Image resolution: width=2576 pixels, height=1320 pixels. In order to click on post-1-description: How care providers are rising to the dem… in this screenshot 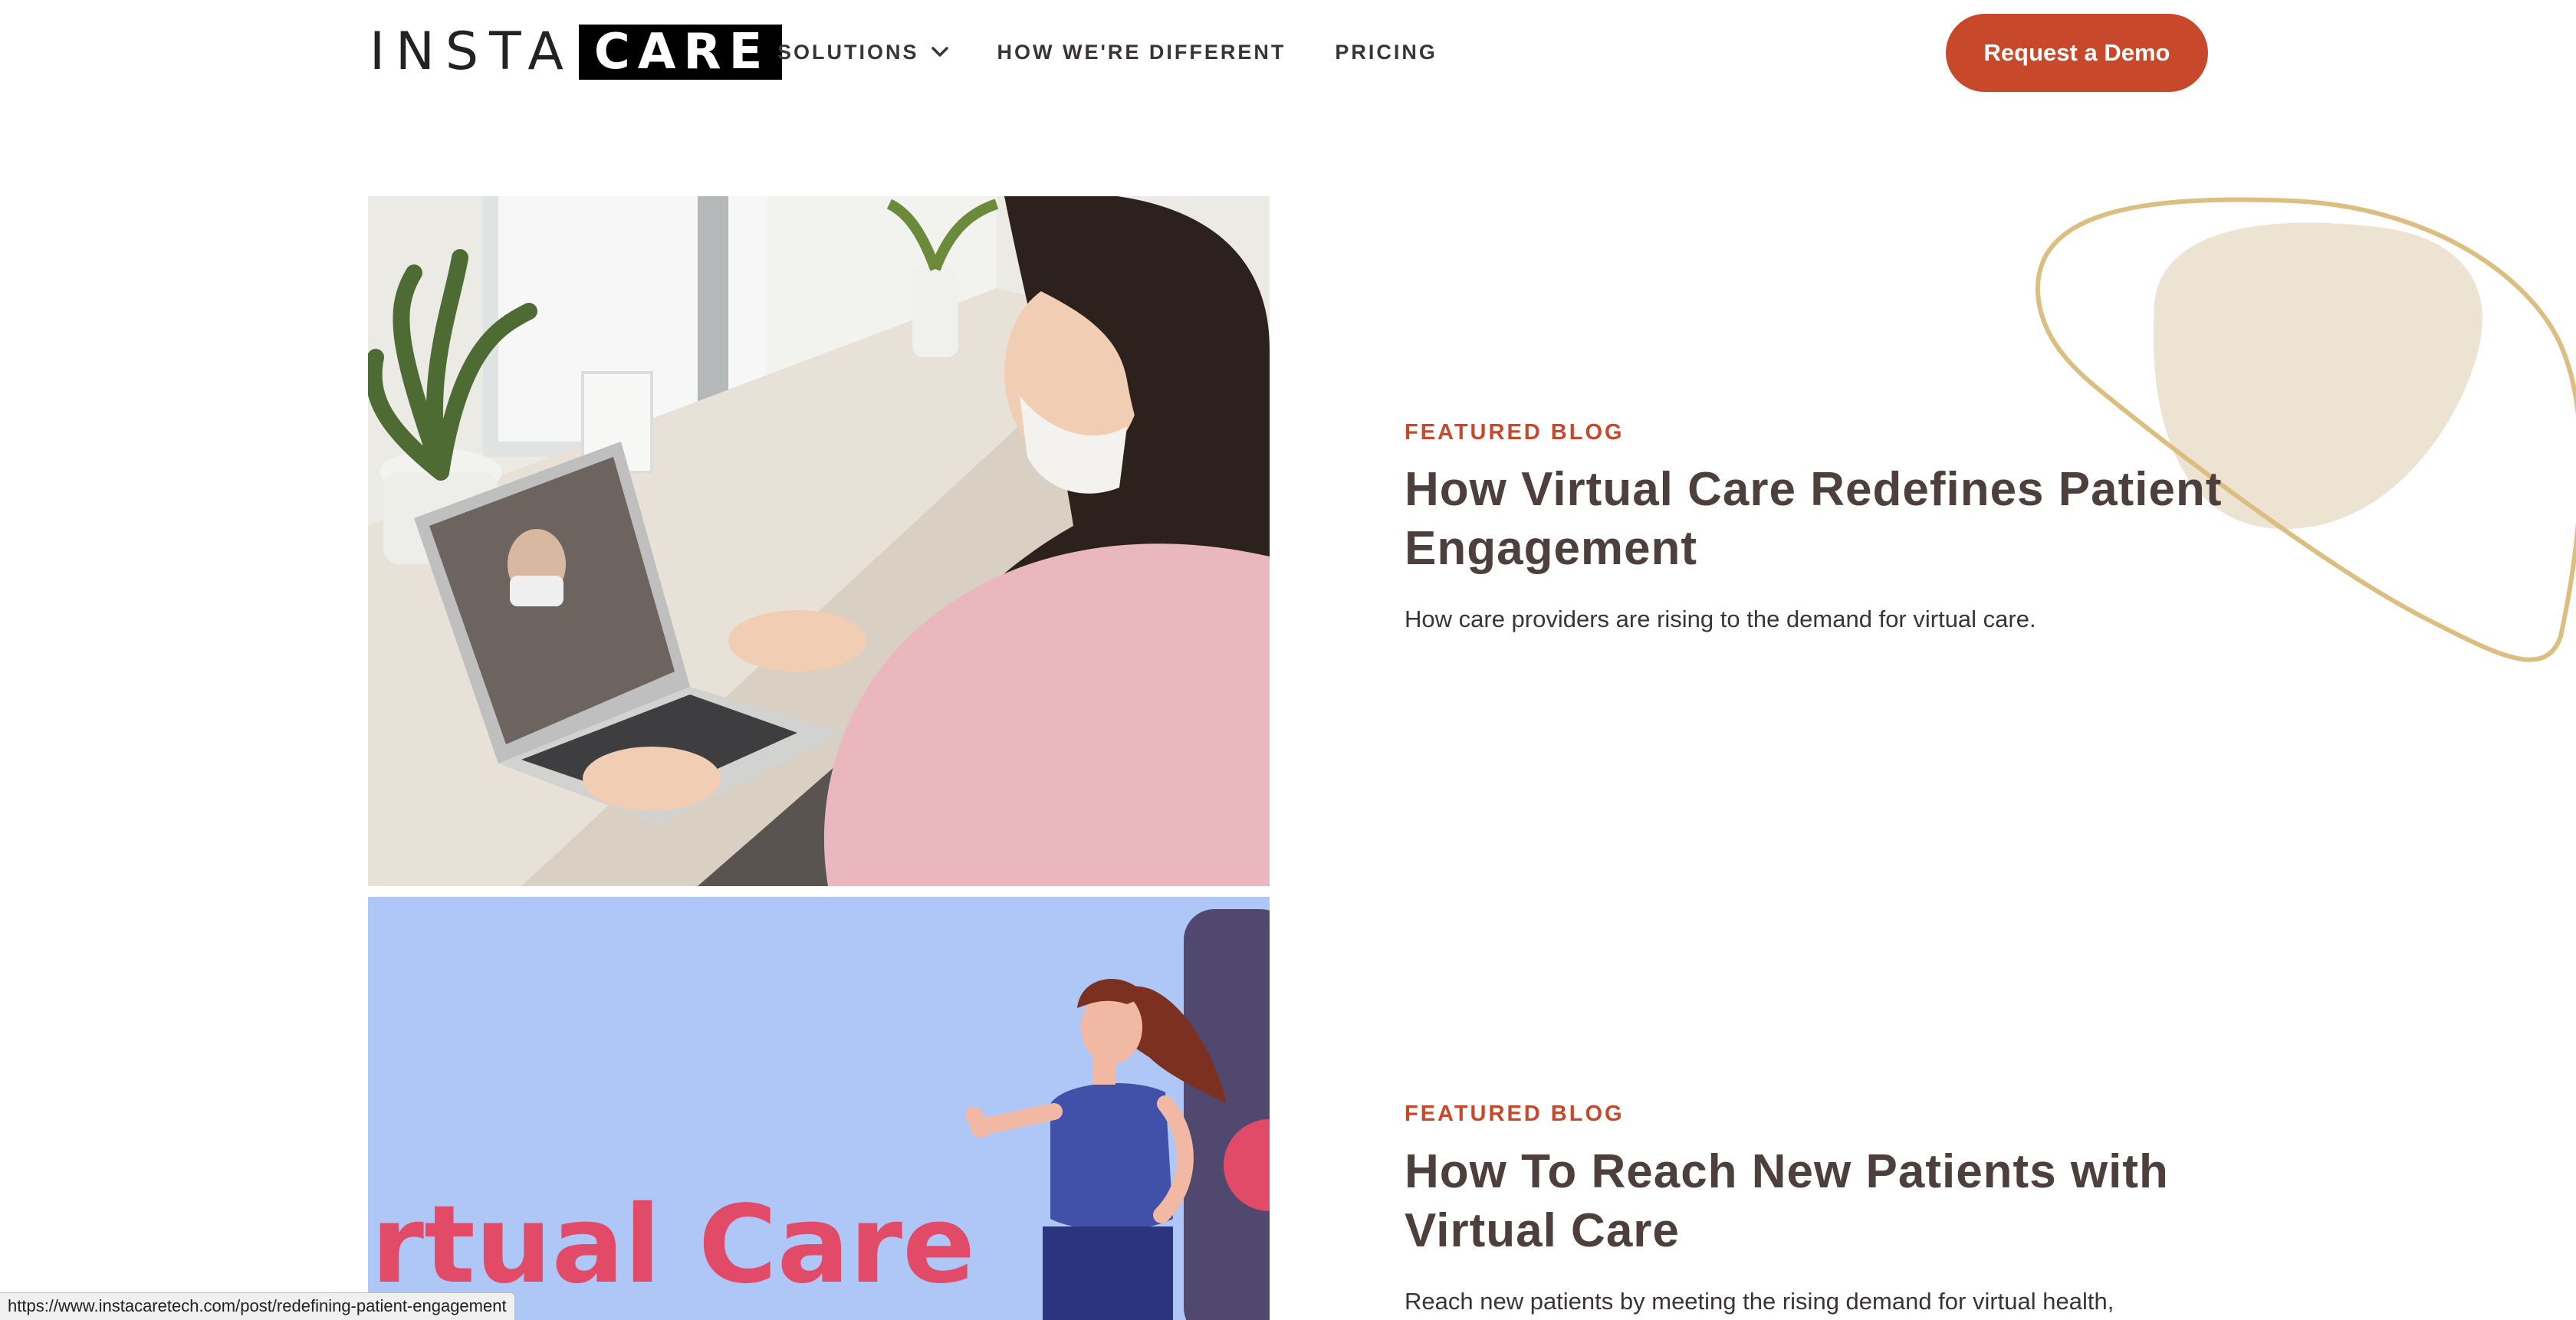, I will do `click(1720, 619)`.